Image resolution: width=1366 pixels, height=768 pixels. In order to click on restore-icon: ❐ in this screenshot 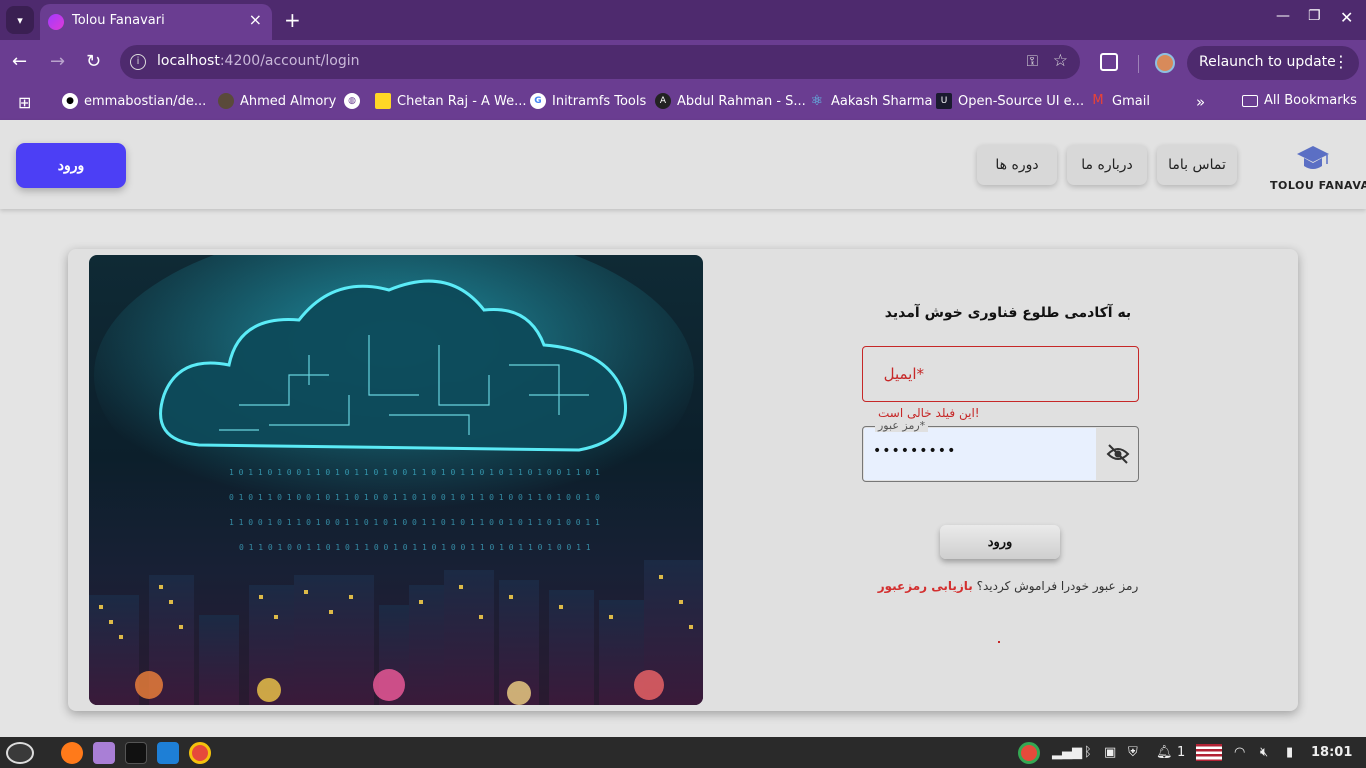, I will do `click(1314, 16)`.